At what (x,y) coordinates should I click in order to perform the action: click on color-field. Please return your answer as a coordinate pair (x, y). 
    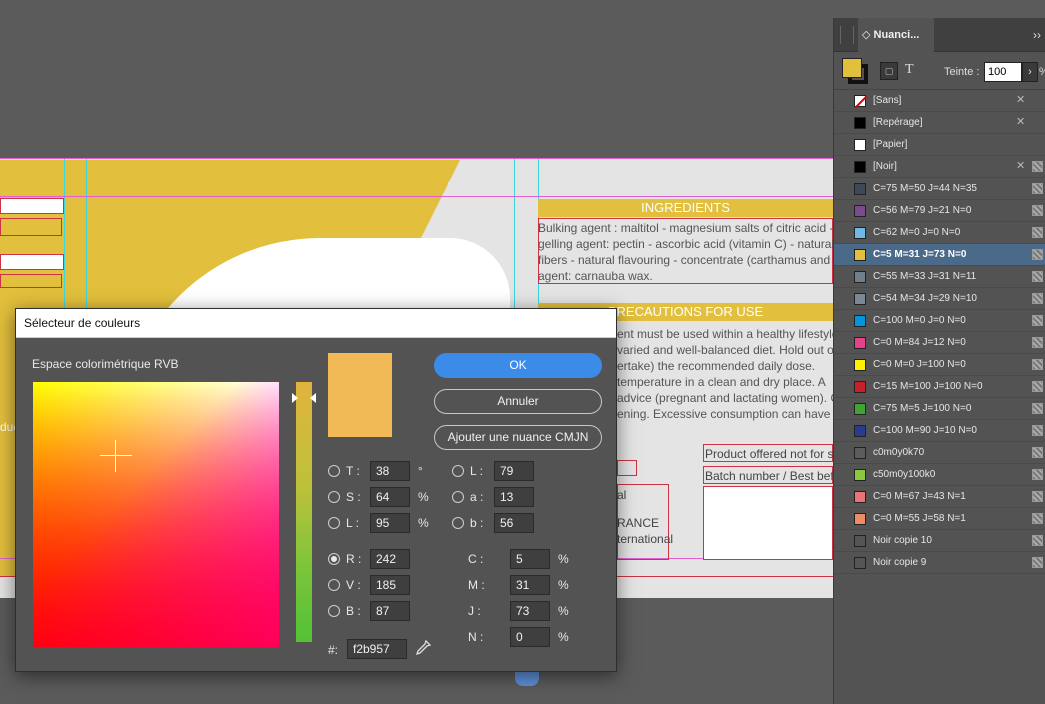
    Looking at the image, I should click on (156, 514).